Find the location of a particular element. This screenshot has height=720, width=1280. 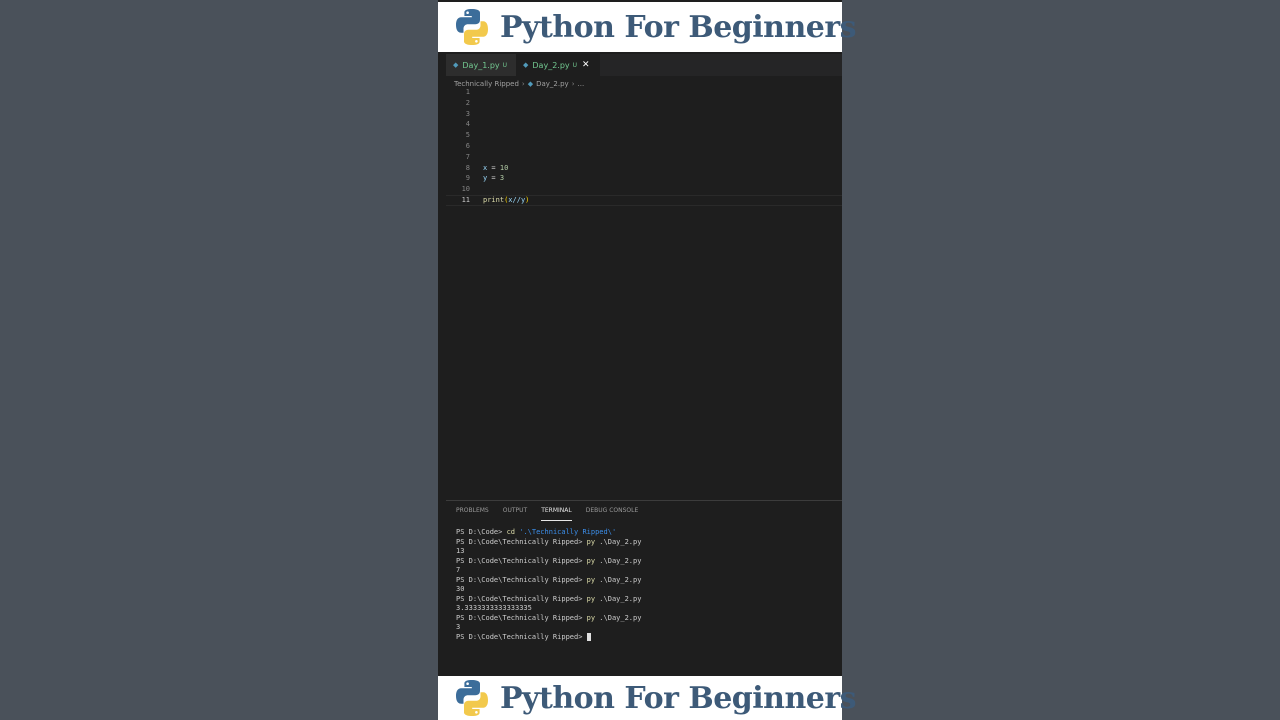

line-number: 10 is located at coordinates (465, 189).